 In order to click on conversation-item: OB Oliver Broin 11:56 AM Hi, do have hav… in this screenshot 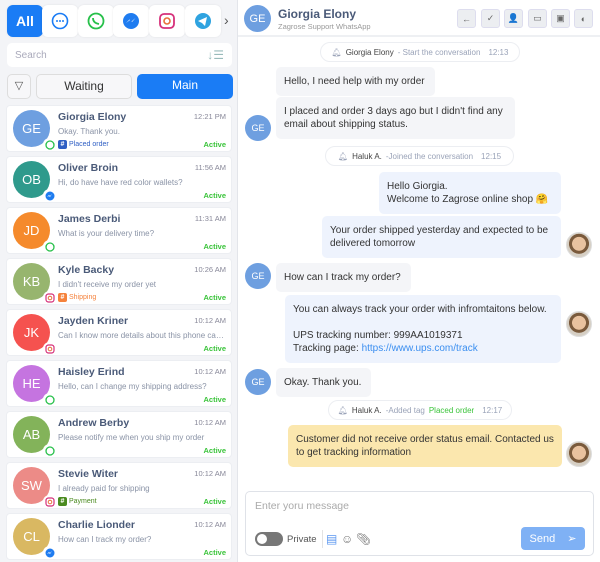, I will do `click(119, 179)`.